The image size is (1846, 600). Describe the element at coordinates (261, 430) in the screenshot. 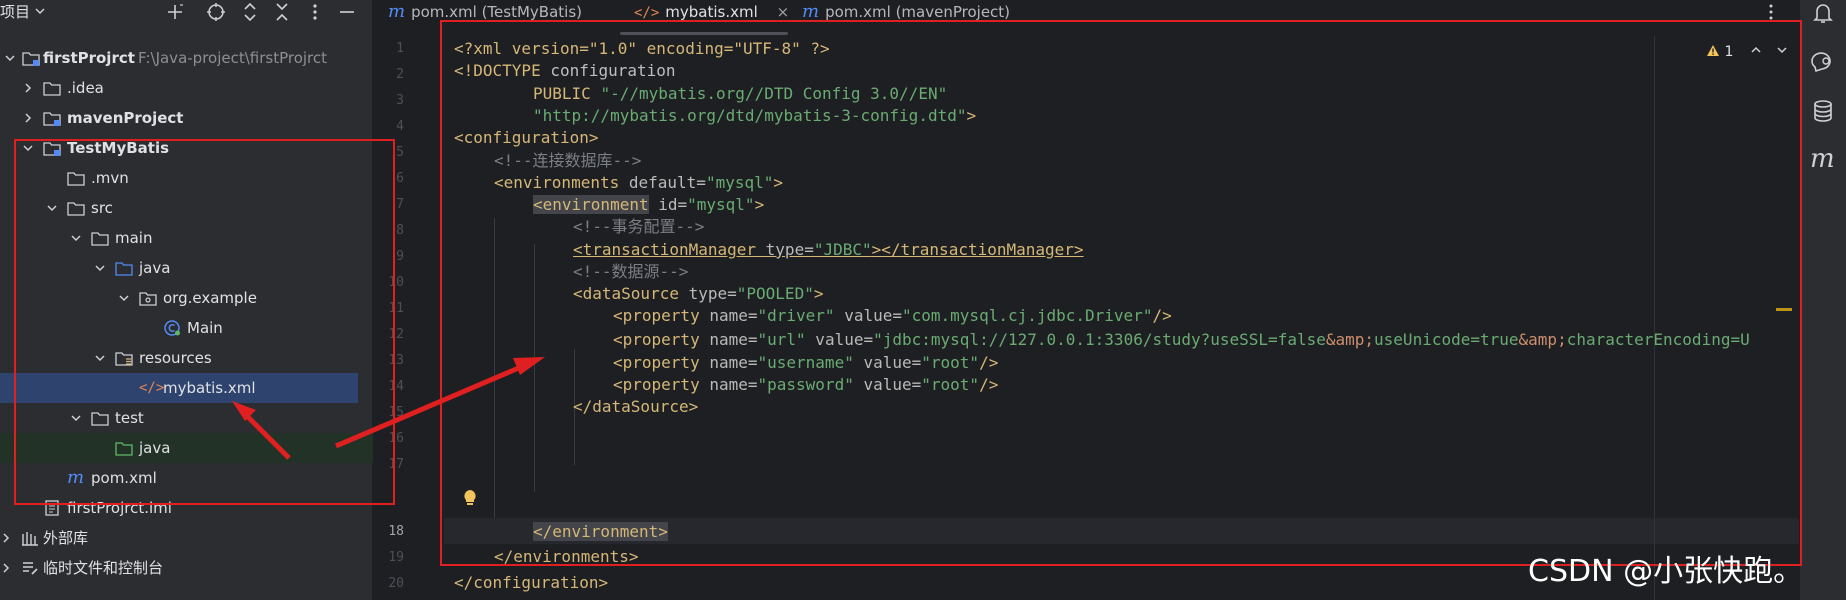

I see `arrow-to-mybatis-xml` at that location.